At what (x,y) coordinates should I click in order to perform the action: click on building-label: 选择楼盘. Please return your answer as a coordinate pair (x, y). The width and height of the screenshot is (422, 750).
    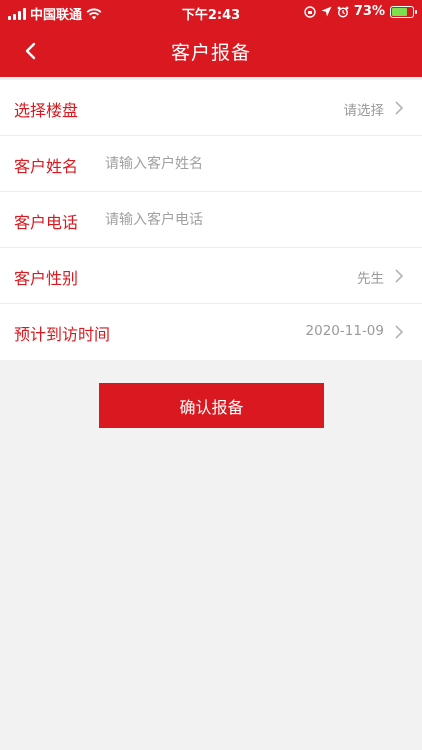
    Looking at the image, I should click on (46, 110).